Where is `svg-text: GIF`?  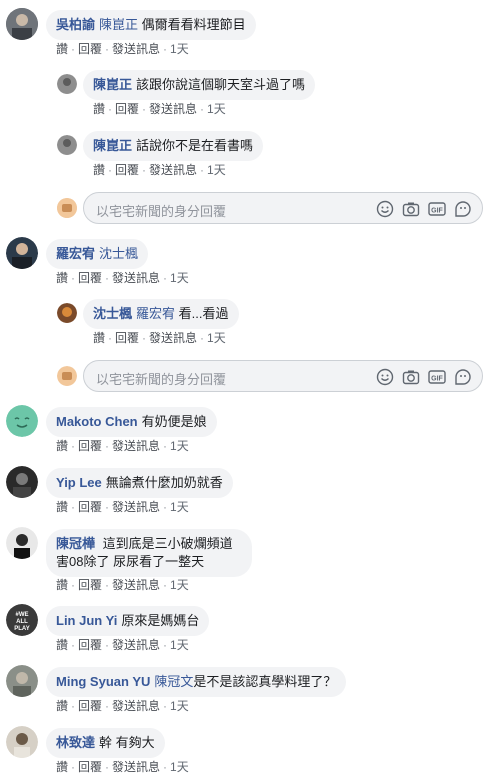 svg-text: GIF is located at coordinates (437, 211).